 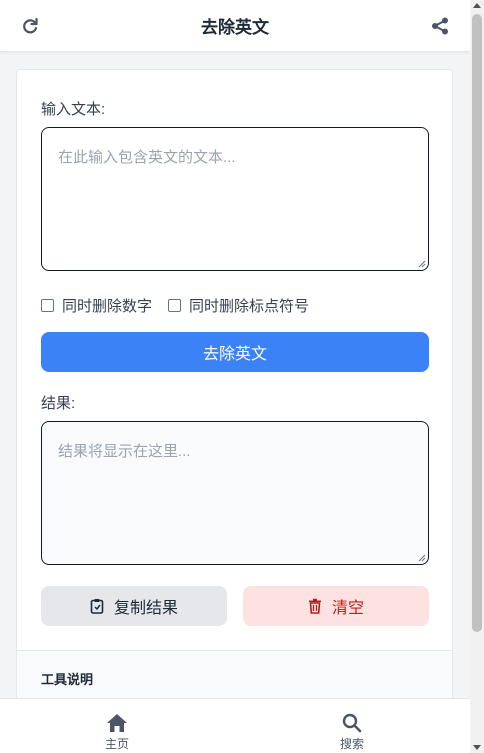 What do you see at coordinates (58, 403) in the screenshot?
I see `result-label: 结果:` at bounding box center [58, 403].